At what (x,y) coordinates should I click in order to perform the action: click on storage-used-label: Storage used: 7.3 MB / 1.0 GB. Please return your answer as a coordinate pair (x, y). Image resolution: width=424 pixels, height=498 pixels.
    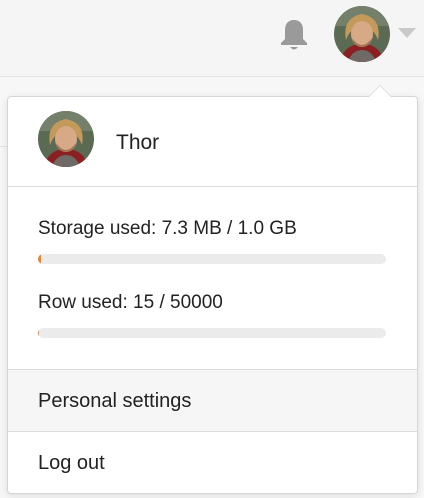
    Looking at the image, I should click on (167, 228).